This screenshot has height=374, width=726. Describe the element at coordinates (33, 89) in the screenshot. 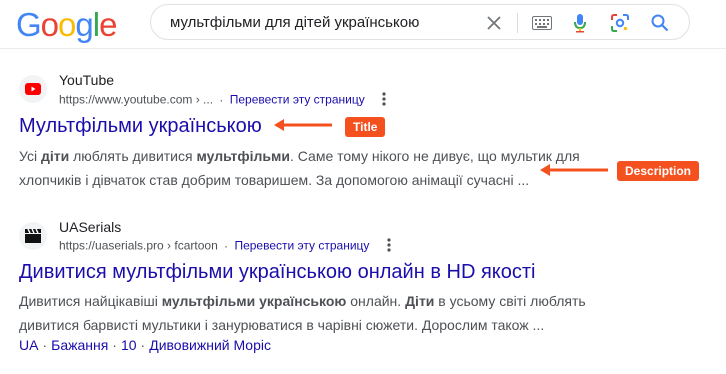

I see `youtube-favicon-icon` at that location.